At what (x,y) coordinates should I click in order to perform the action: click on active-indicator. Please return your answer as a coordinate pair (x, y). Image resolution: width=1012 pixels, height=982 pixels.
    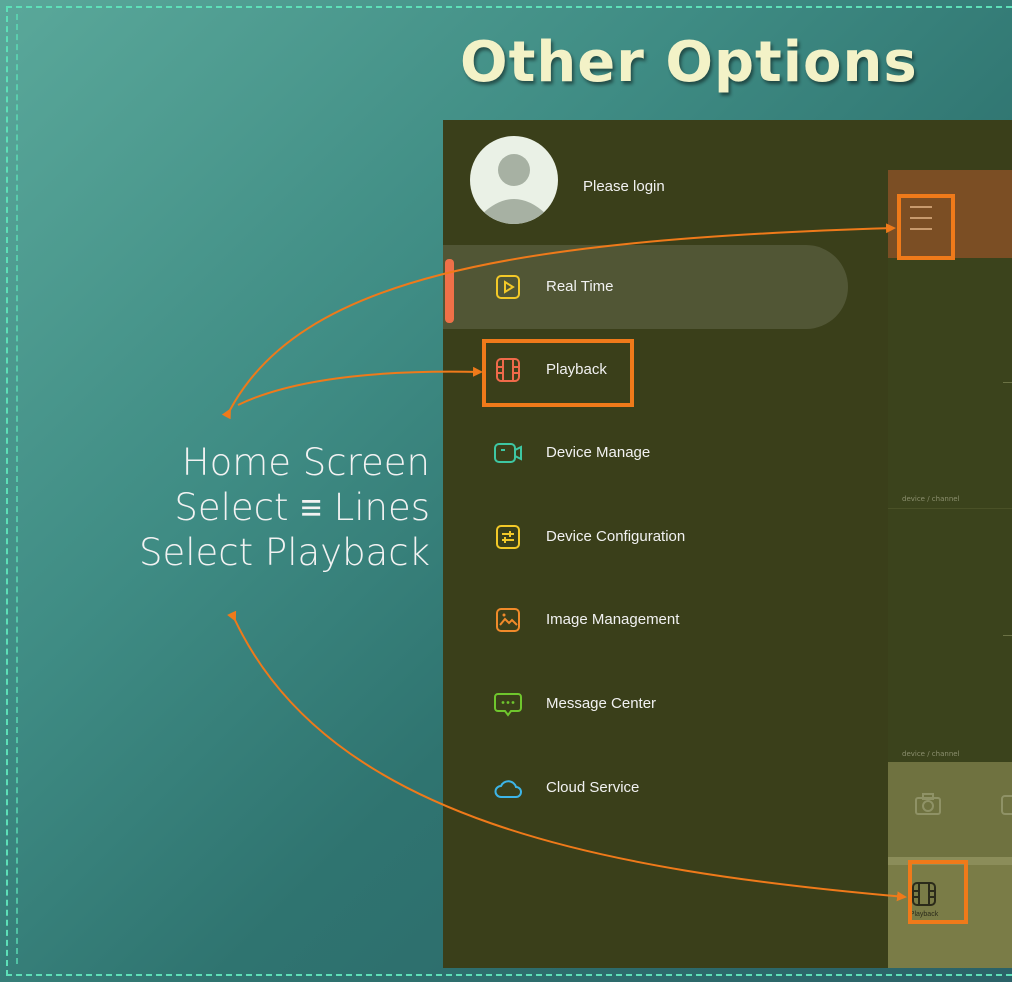
    Looking at the image, I should click on (449, 291).